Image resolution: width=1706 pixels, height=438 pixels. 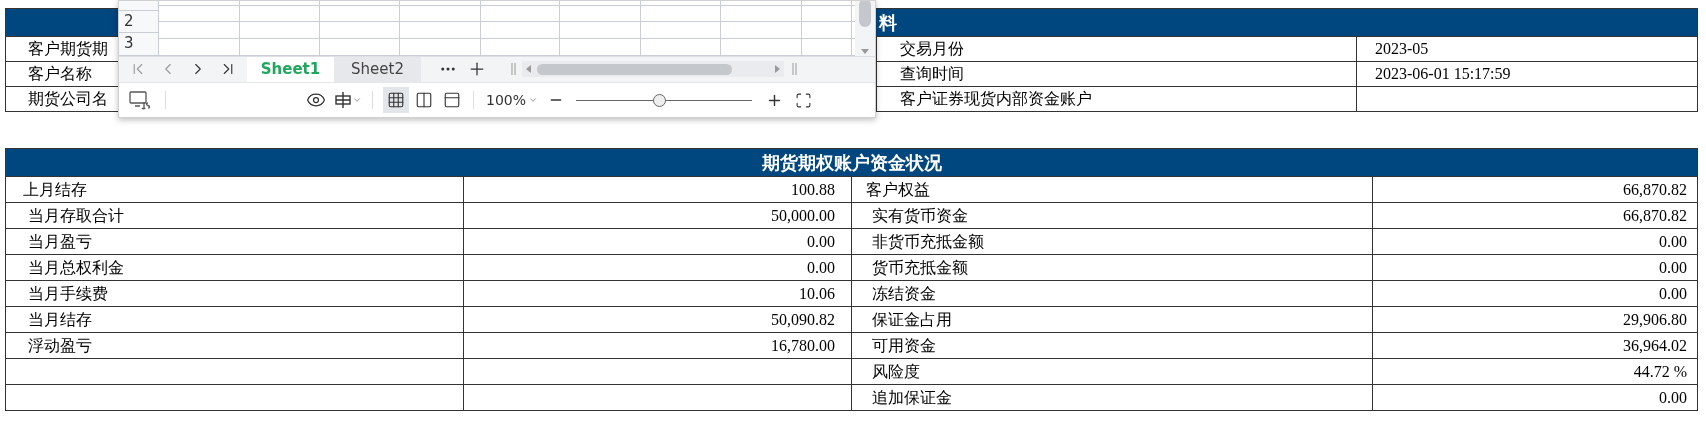 I want to click on table-title: 料, so click(x=888, y=23).